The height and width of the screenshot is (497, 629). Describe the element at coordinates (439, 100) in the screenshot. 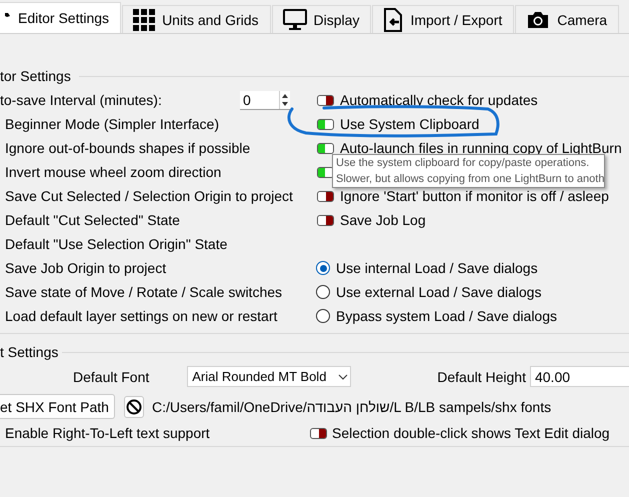

I see `option-label: Automatically check for updates` at that location.